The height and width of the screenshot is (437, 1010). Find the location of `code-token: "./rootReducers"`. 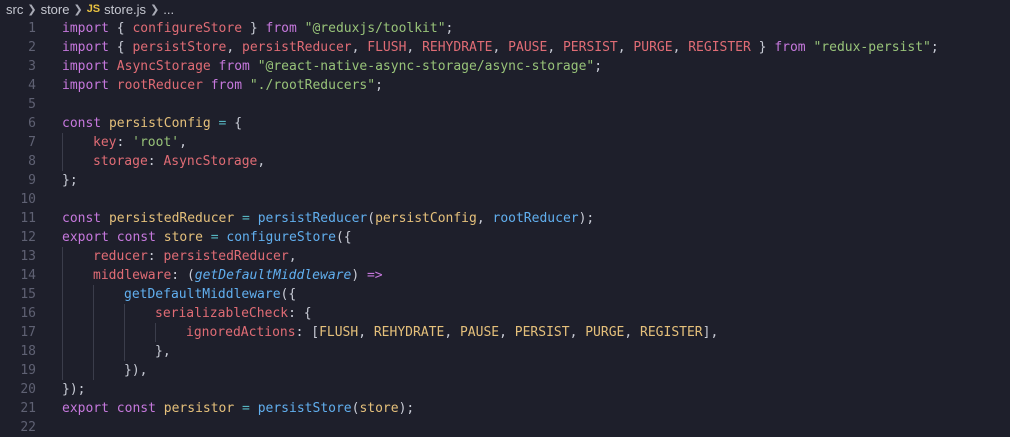

code-token: "./rootReducers" is located at coordinates (312, 85).